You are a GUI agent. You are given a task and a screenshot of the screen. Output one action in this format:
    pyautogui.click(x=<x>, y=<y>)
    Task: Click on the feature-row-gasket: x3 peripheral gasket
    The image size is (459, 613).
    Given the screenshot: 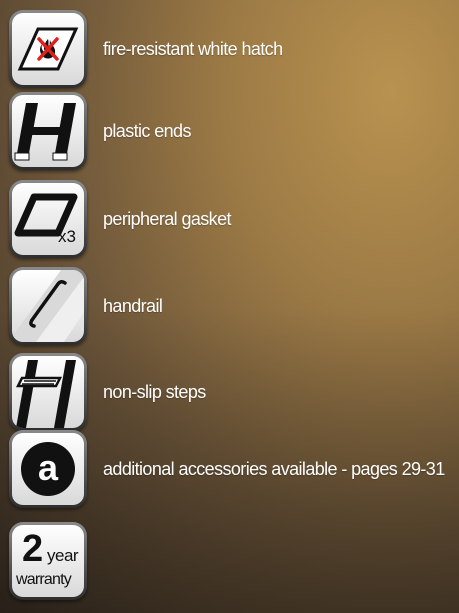 What is the action you would take?
    pyautogui.click(x=120, y=219)
    